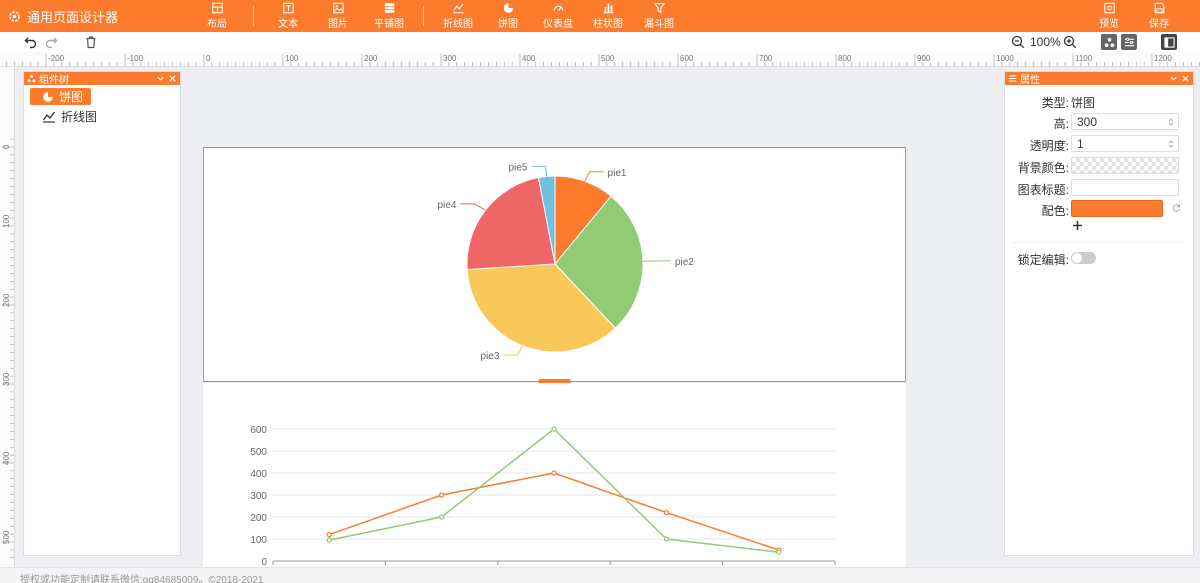 This screenshot has width=1200, height=583. What do you see at coordinates (31, 78) in the screenshot?
I see `tree-icon` at bounding box center [31, 78].